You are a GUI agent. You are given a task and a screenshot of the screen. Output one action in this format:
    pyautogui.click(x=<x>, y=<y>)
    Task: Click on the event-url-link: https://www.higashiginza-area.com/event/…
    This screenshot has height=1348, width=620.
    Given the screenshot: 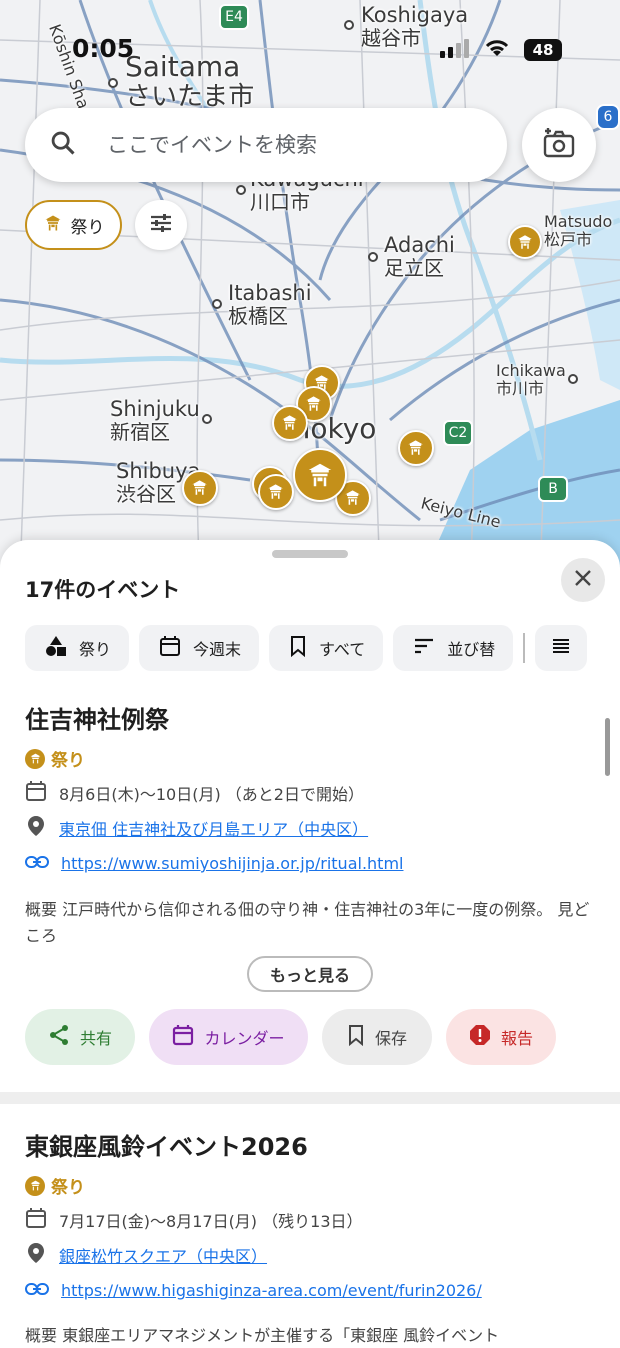 What is the action you would take?
    pyautogui.click(x=271, y=1290)
    